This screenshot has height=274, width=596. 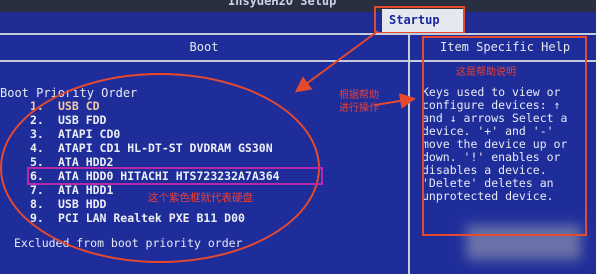 What do you see at coordinates (336, 61) in the screenshot?
I see `arrow-to-boot-list` at bounding box center [336, 61].